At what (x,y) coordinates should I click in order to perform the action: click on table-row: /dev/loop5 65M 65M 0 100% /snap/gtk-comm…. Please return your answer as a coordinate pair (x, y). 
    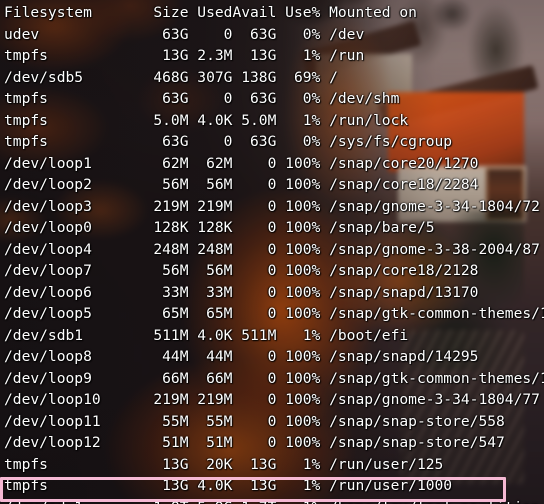
    Looking at the image, I should click on (274, 313).